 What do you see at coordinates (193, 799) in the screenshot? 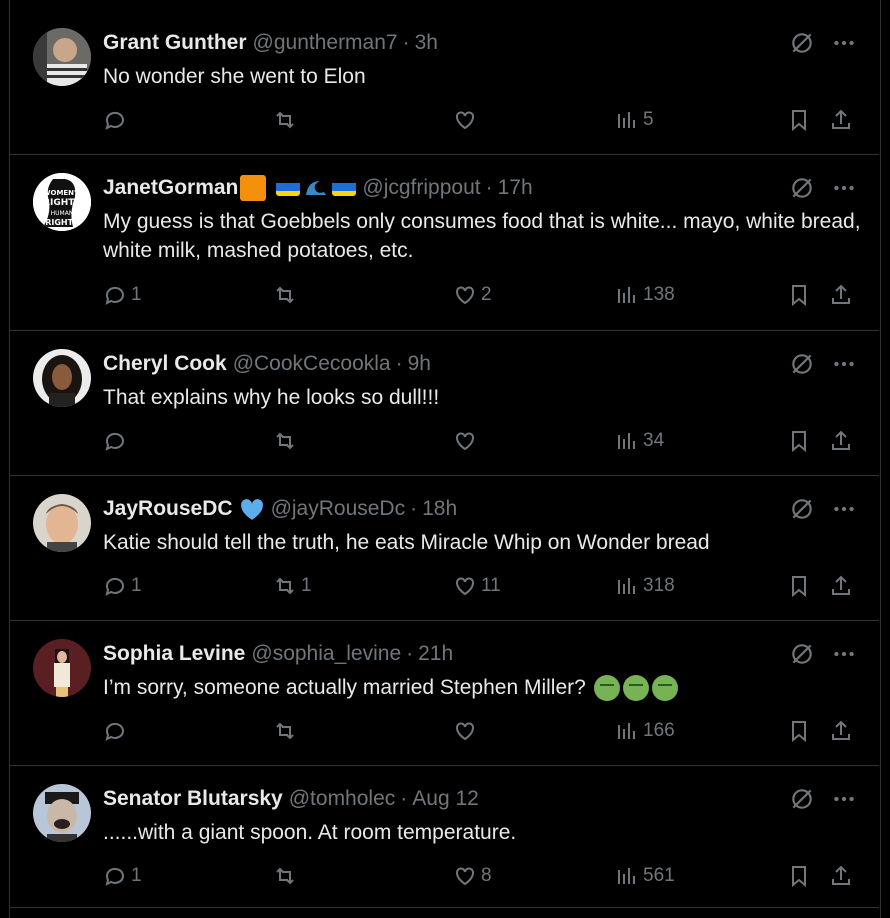
I see `display-name: Senator Blutarsky` at bounding box center [193, 799].